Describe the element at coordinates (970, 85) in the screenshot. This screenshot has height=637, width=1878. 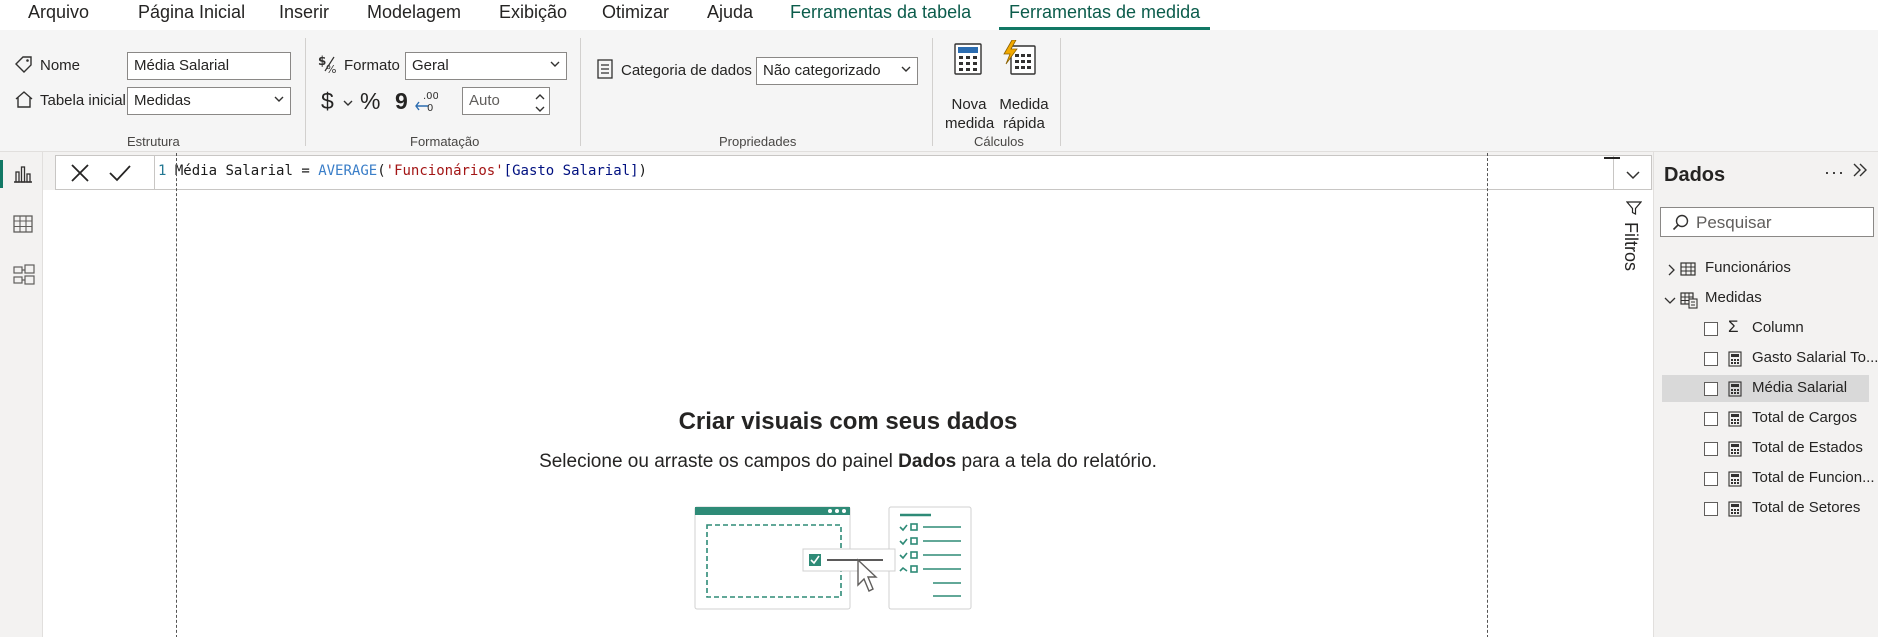
I see `new-measure-button: Nova medida` at that location.